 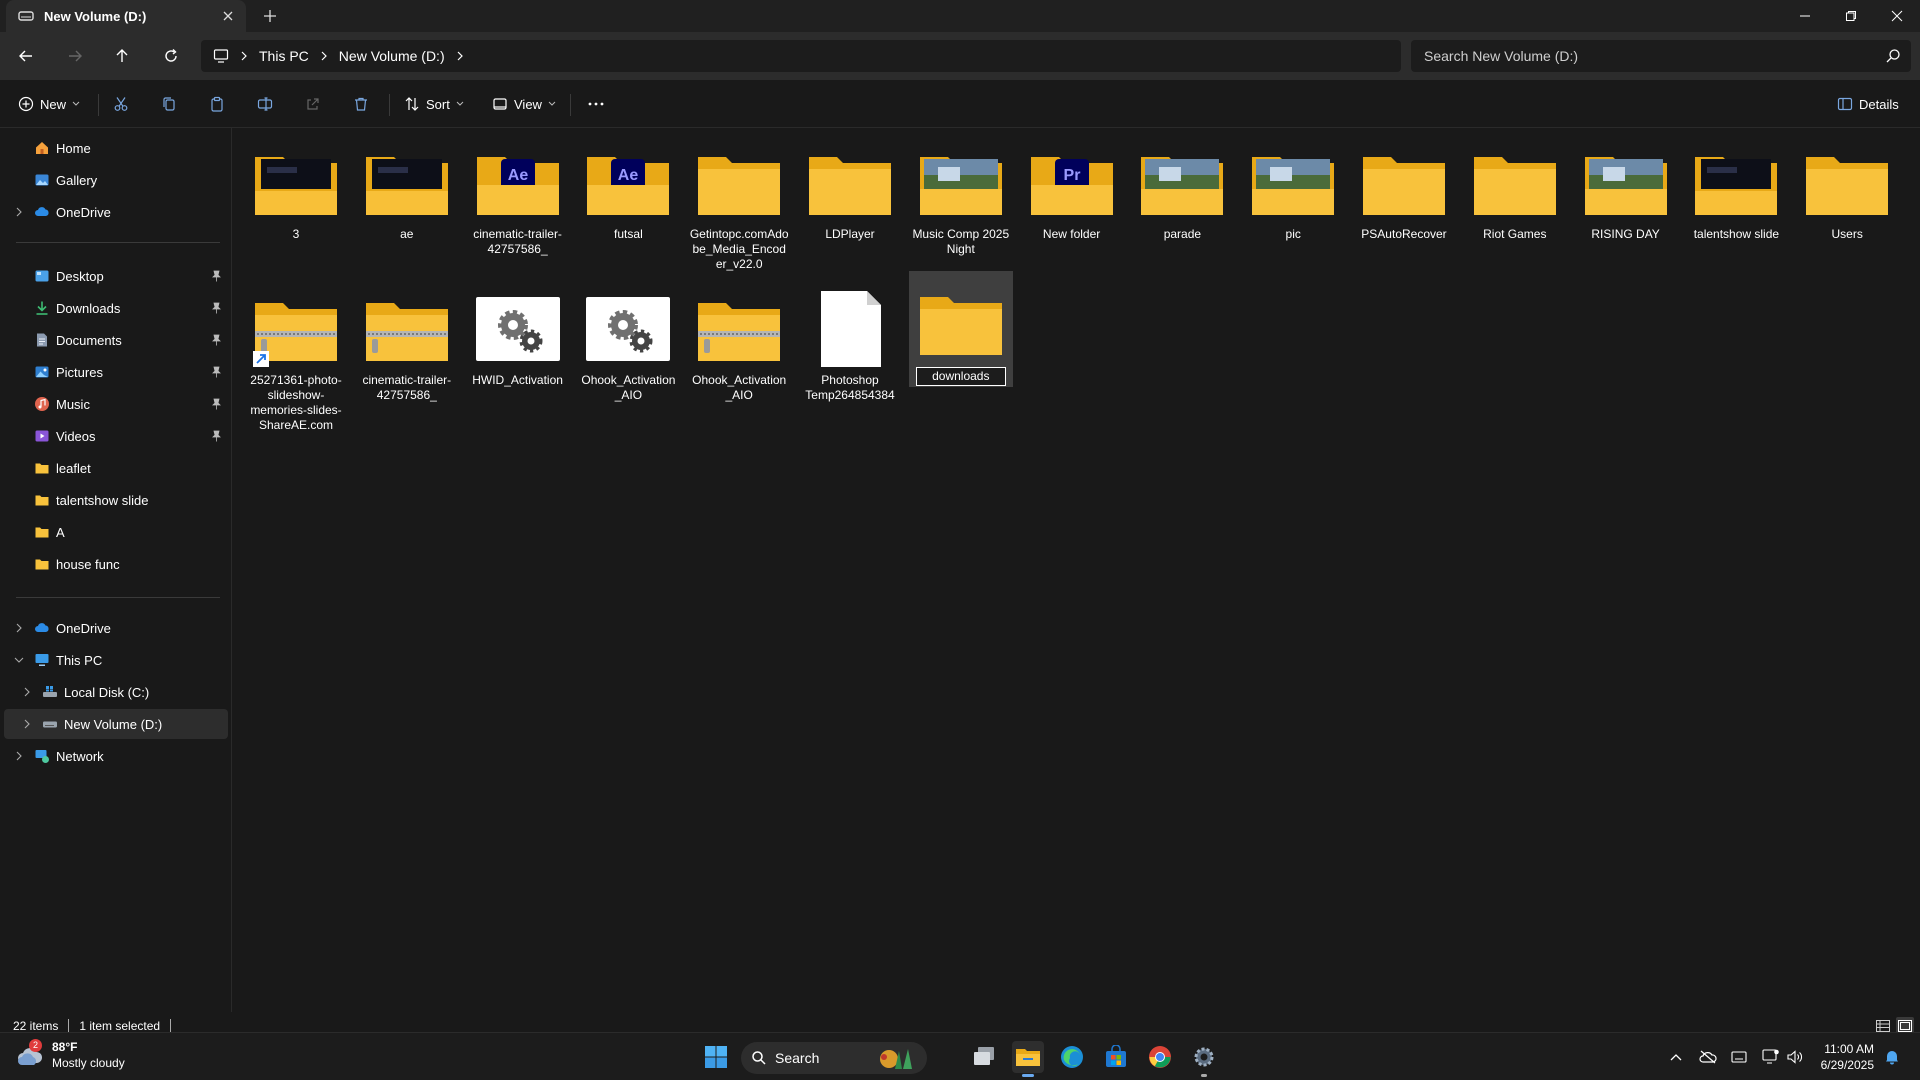 What do you see at coordinates (116, 436) in the screenshot?
I see `sidebar-item-videos: Videos` at bounding box center [116, 436].